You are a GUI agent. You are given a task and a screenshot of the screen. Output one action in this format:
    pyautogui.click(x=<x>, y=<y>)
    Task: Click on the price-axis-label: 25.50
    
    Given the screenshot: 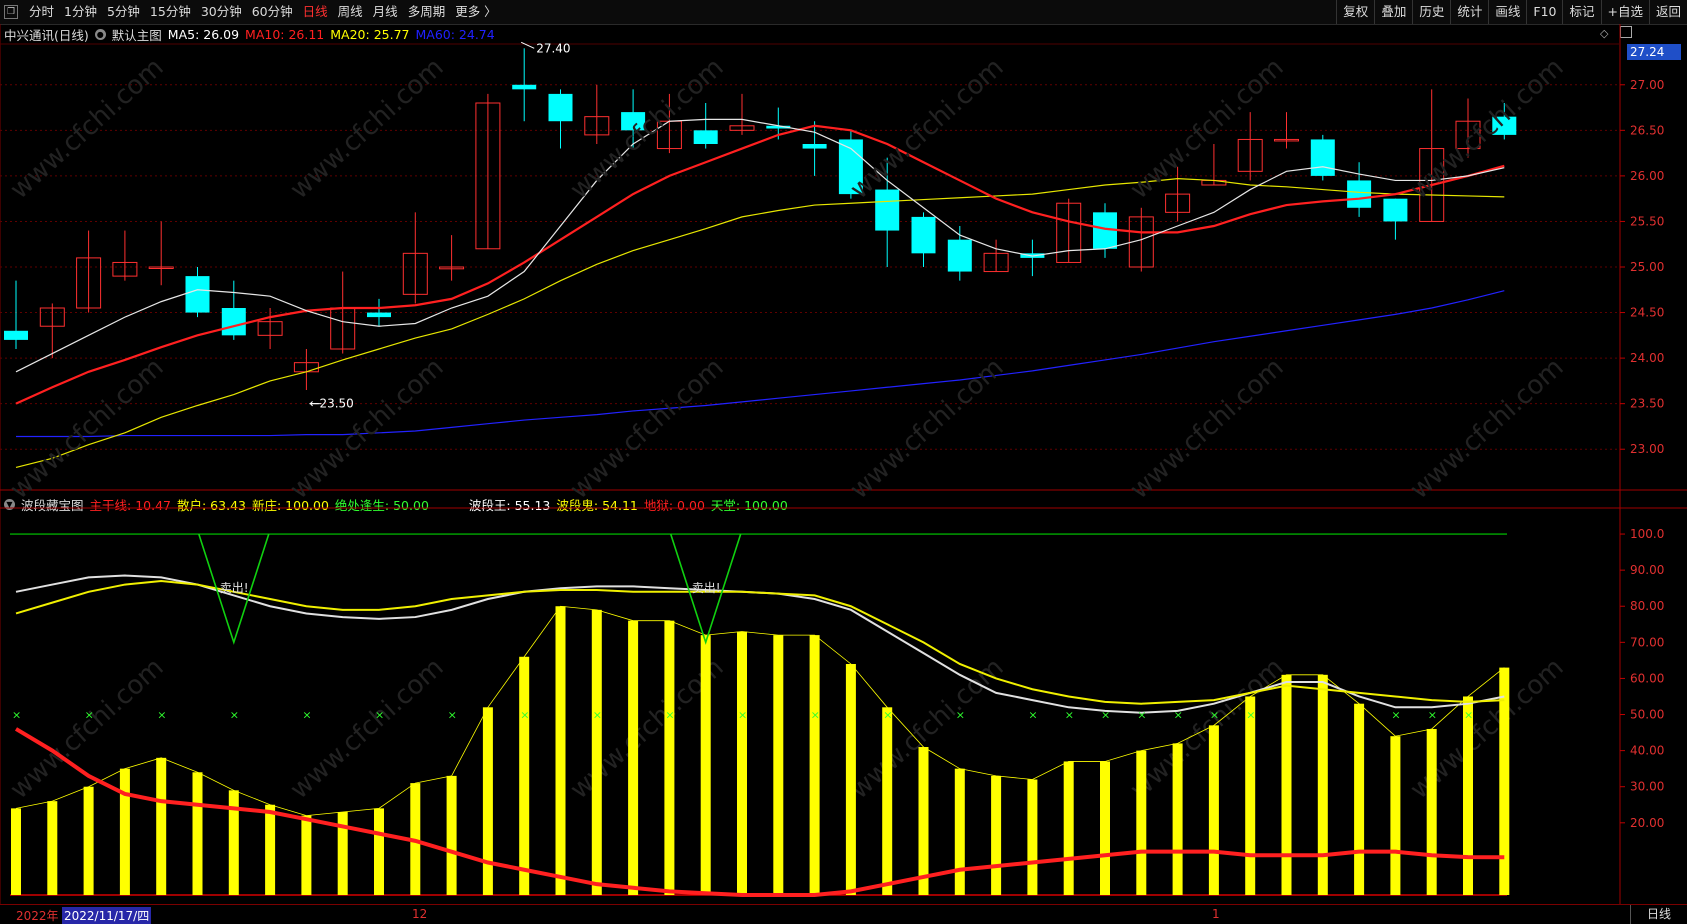 What is the action you would take?
    pyautogui.click(x=1647, y=221)
    